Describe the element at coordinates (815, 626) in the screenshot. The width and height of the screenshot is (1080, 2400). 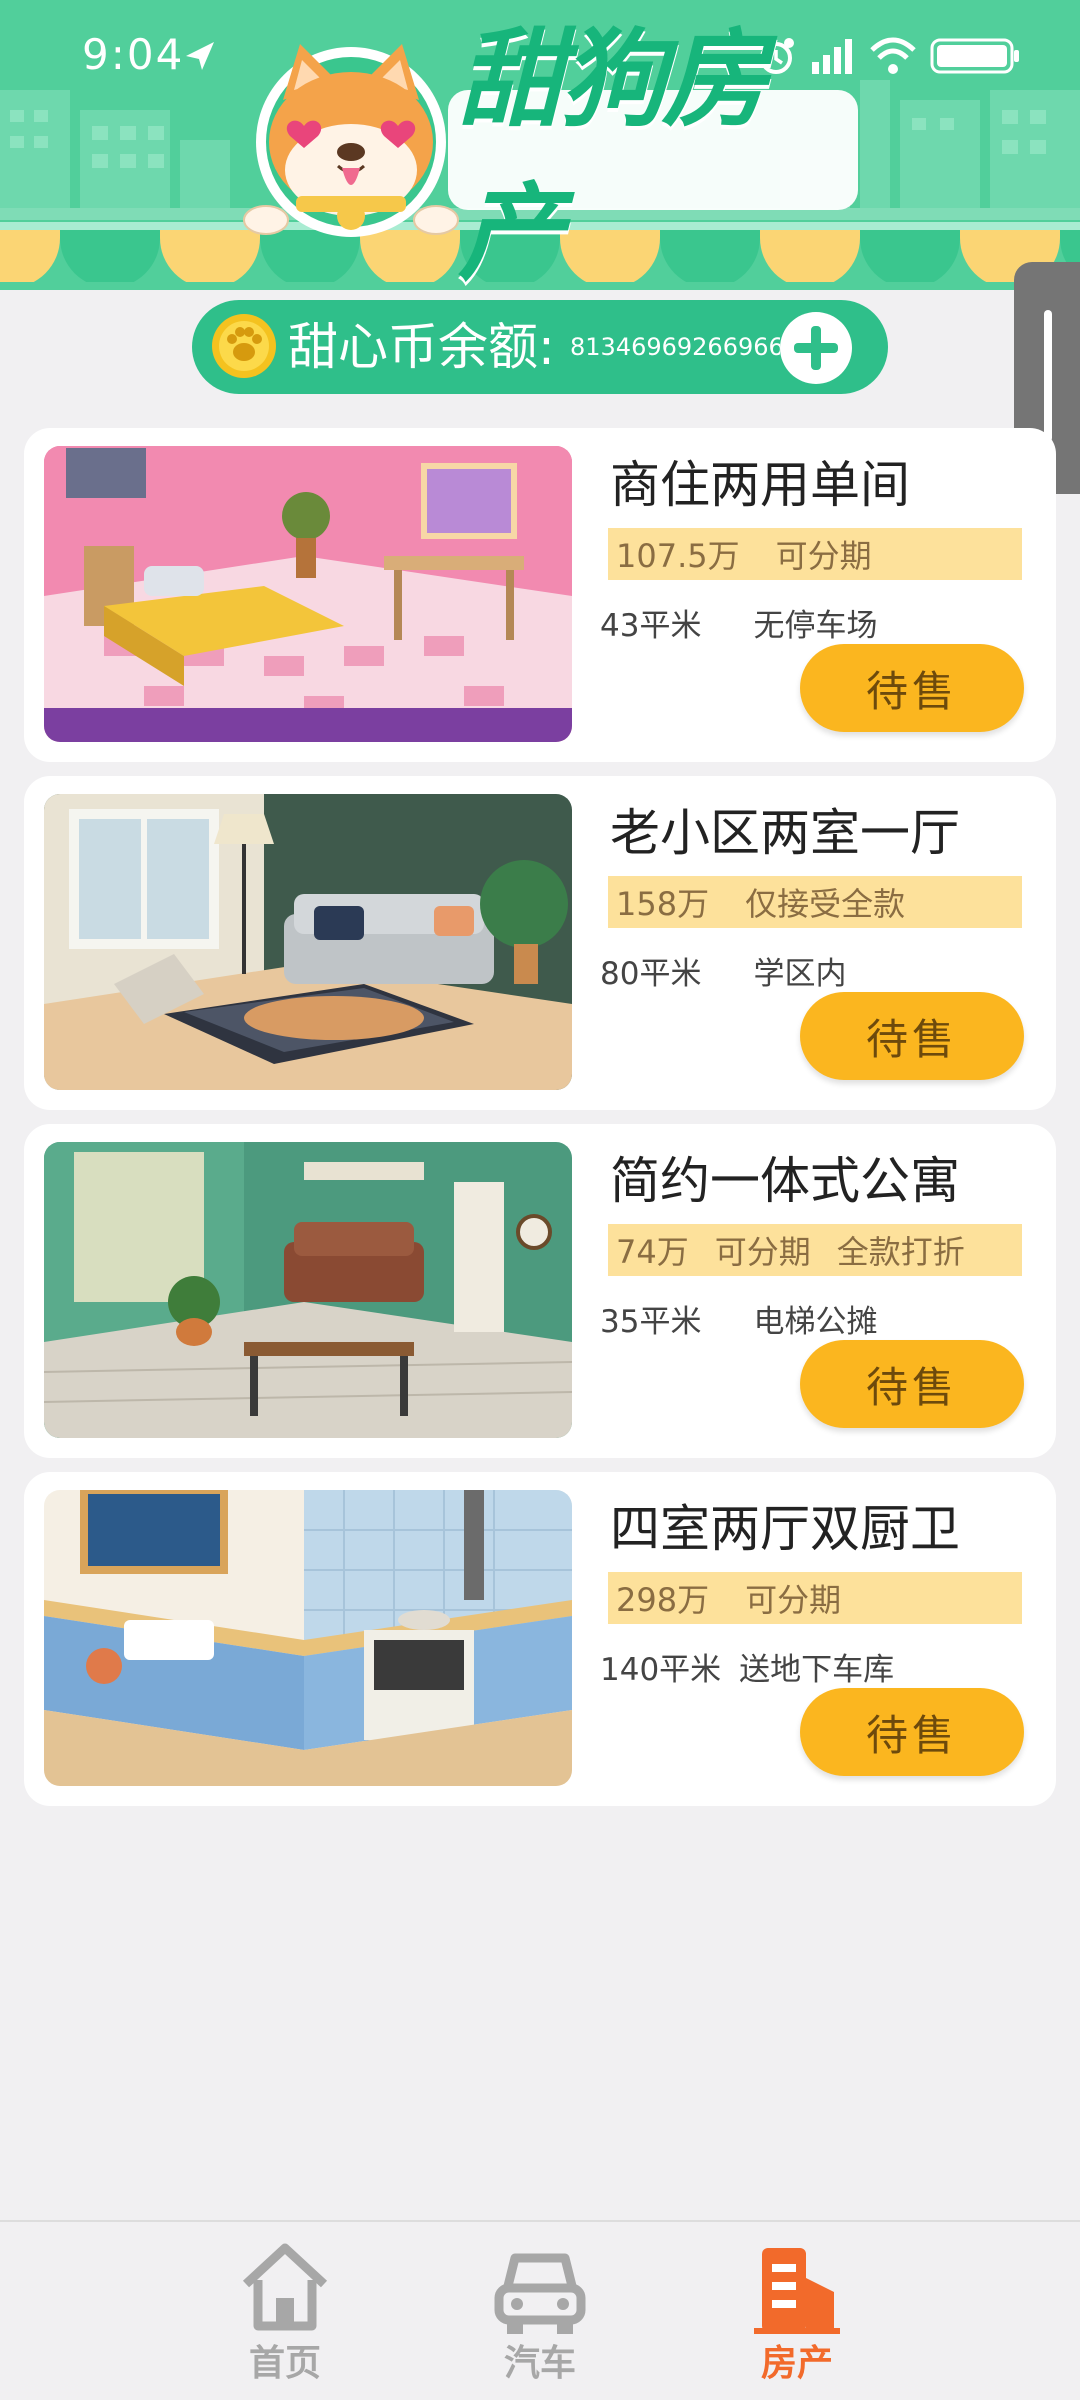
I see `listing-feature: 无停车场` at that location.